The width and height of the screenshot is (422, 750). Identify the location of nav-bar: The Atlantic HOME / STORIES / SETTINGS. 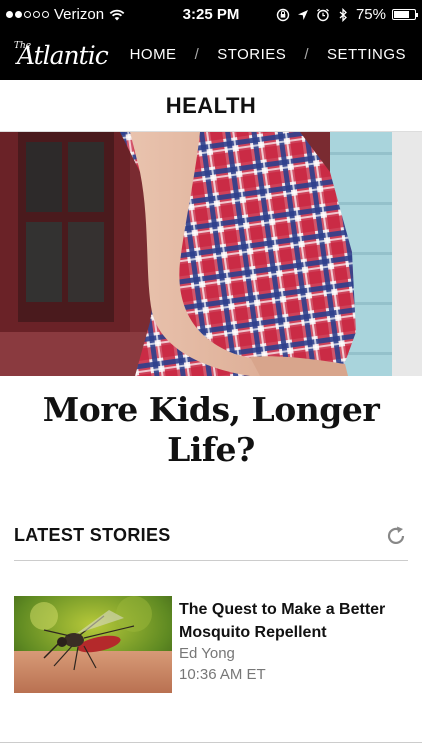
(211, 55).